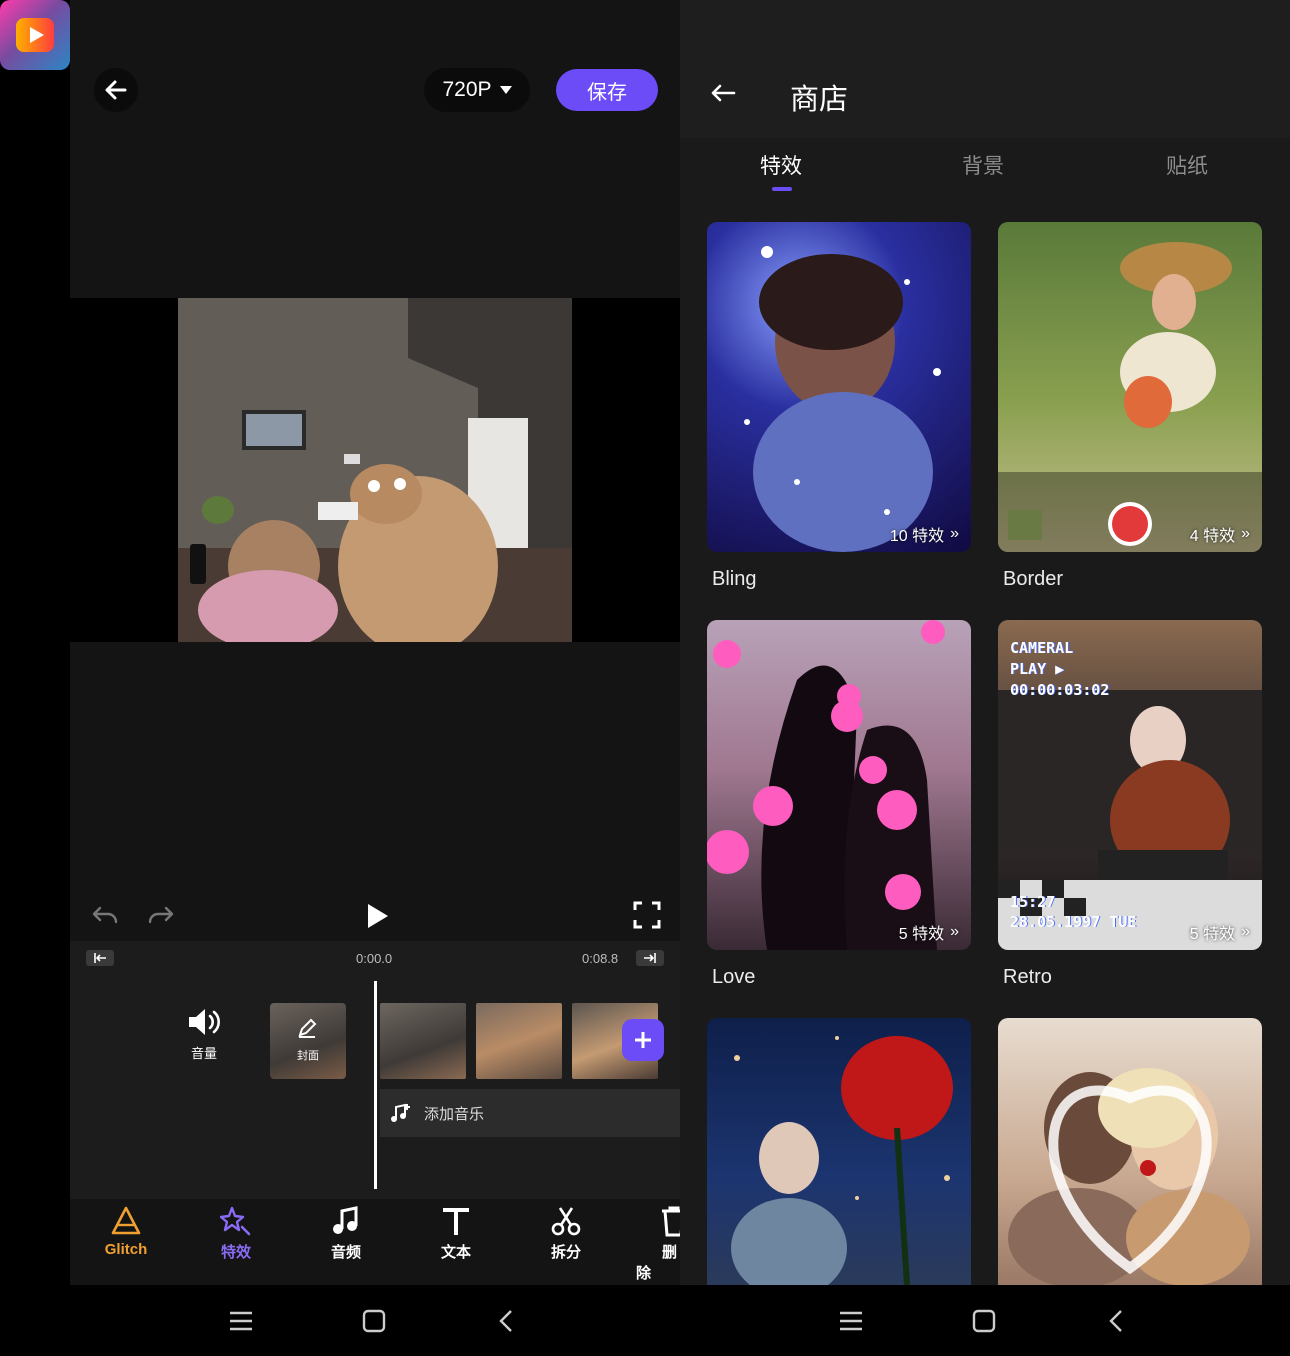 Image resolution: width=1290 pixels, height=1356 pixels. I want to click on add-music-track: 添加音乐, so click(530, 1113).